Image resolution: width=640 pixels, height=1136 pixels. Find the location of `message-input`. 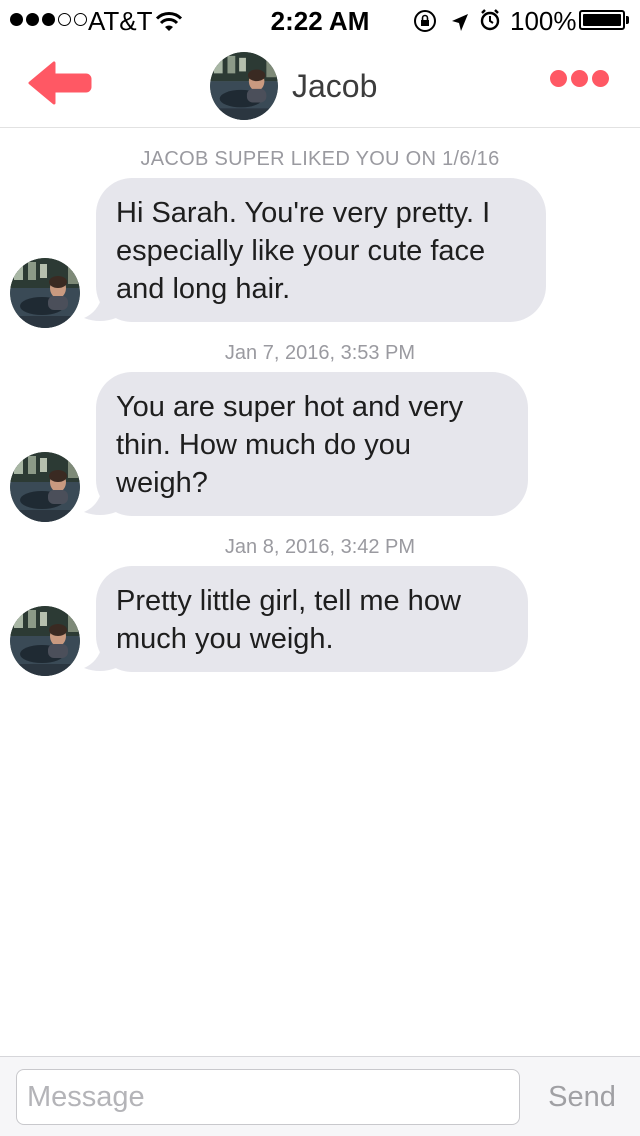

message-input is located at coordinates (268, 1097).